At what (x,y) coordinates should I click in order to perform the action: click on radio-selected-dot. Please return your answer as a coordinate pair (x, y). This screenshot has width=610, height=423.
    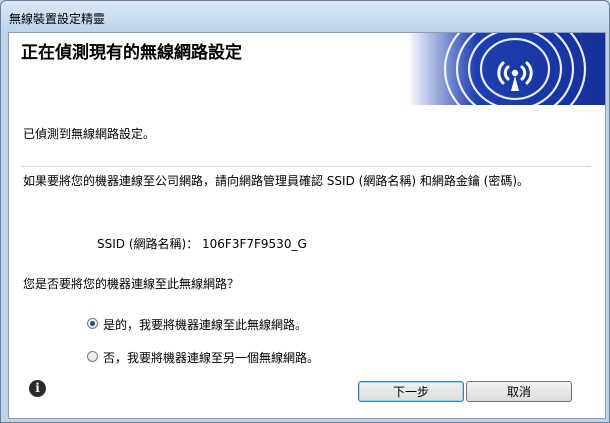
    Looking at the image, I should click on (92, 323).